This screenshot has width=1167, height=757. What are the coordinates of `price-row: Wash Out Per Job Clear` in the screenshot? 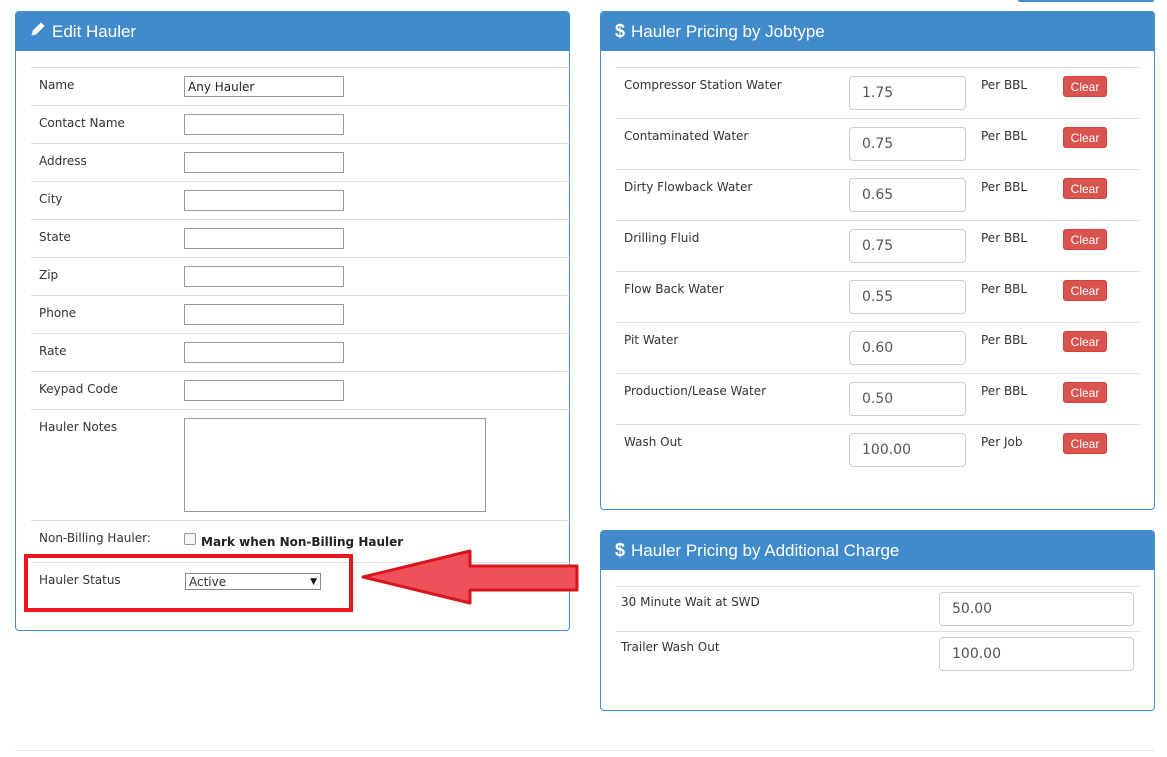 It's located at (878, 449).